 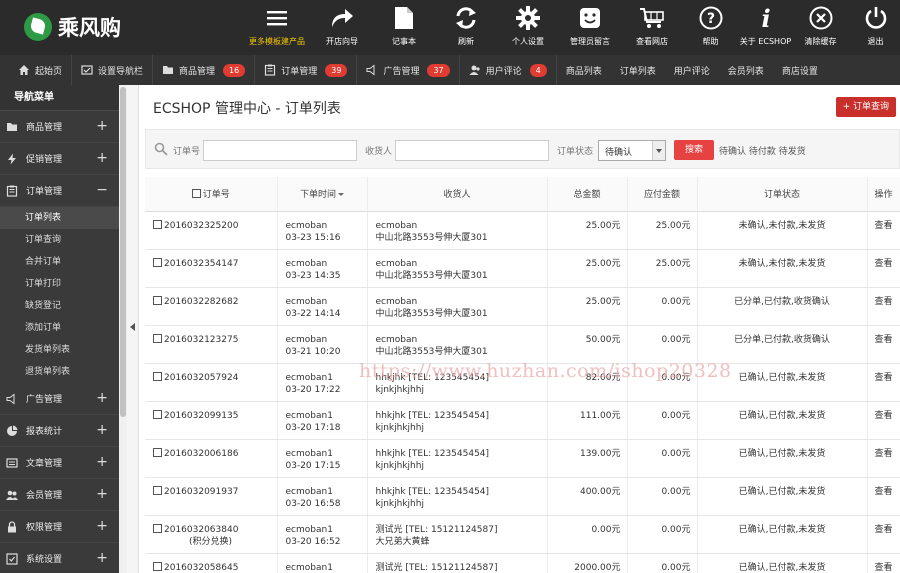 I want to click on scrollbar-thumb, so click(x=123, y=252).